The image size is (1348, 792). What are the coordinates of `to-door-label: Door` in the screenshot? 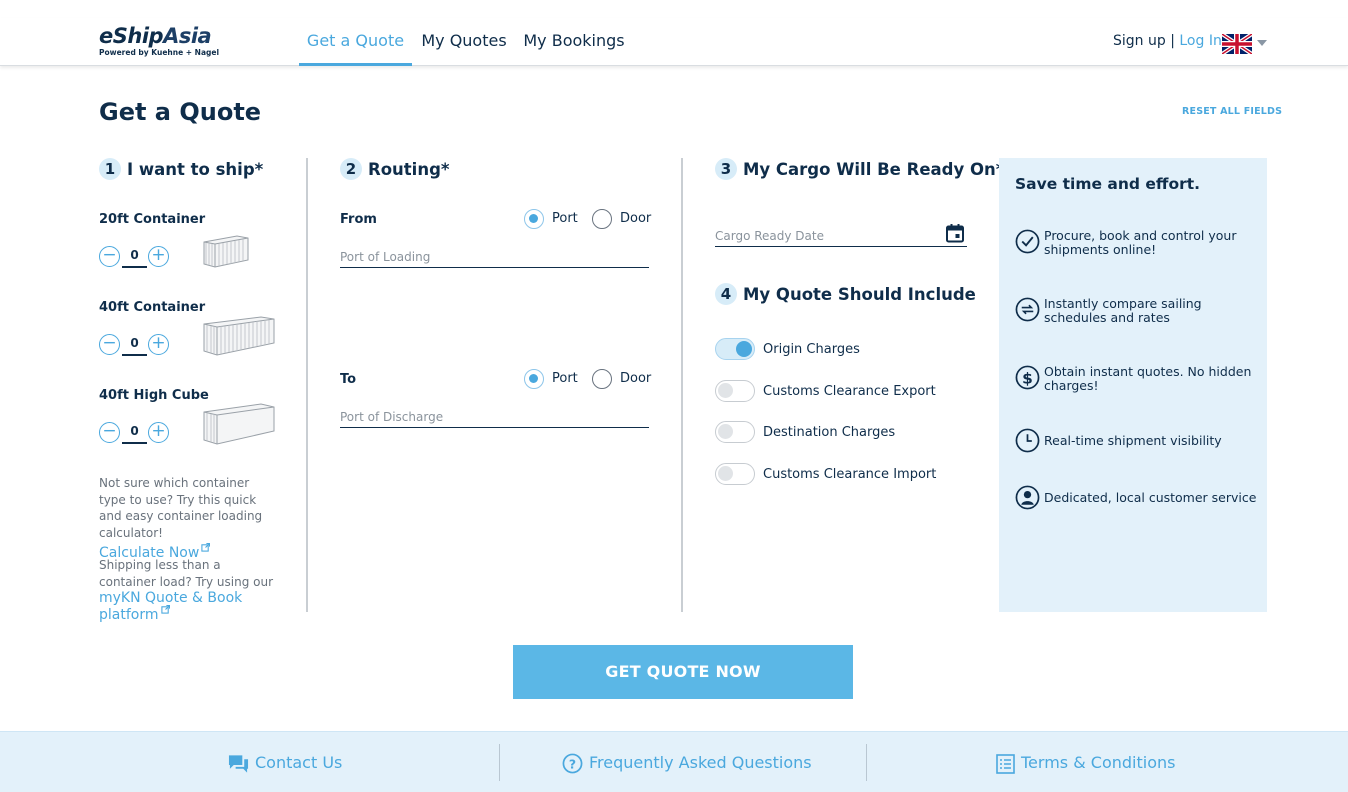 It's located at (636, 378).